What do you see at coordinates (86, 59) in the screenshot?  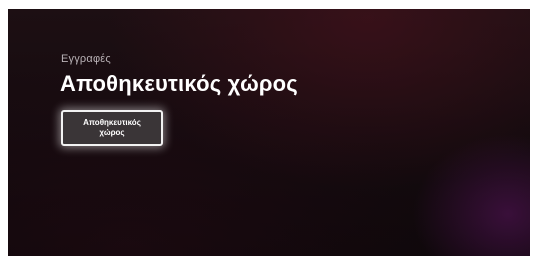 I see `section-category-label: Εγγραφές` at bounding box center [86, 59].